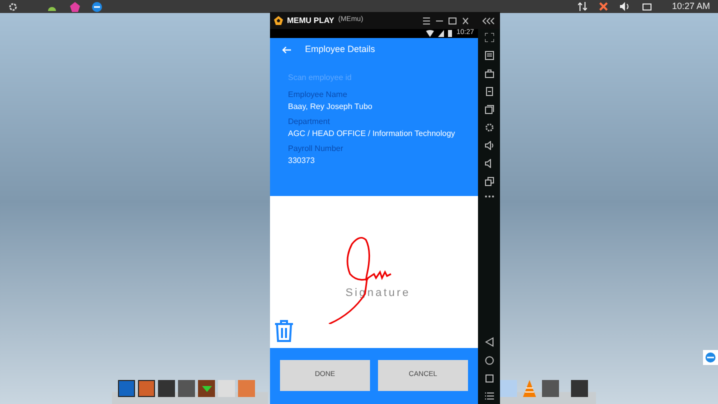 Image resolution: width=718 pixels, height=404 pixels. What do you see at coordinates (489, 360) in the screenshot?
I see `home-icon` at bounding box center [489, 360].